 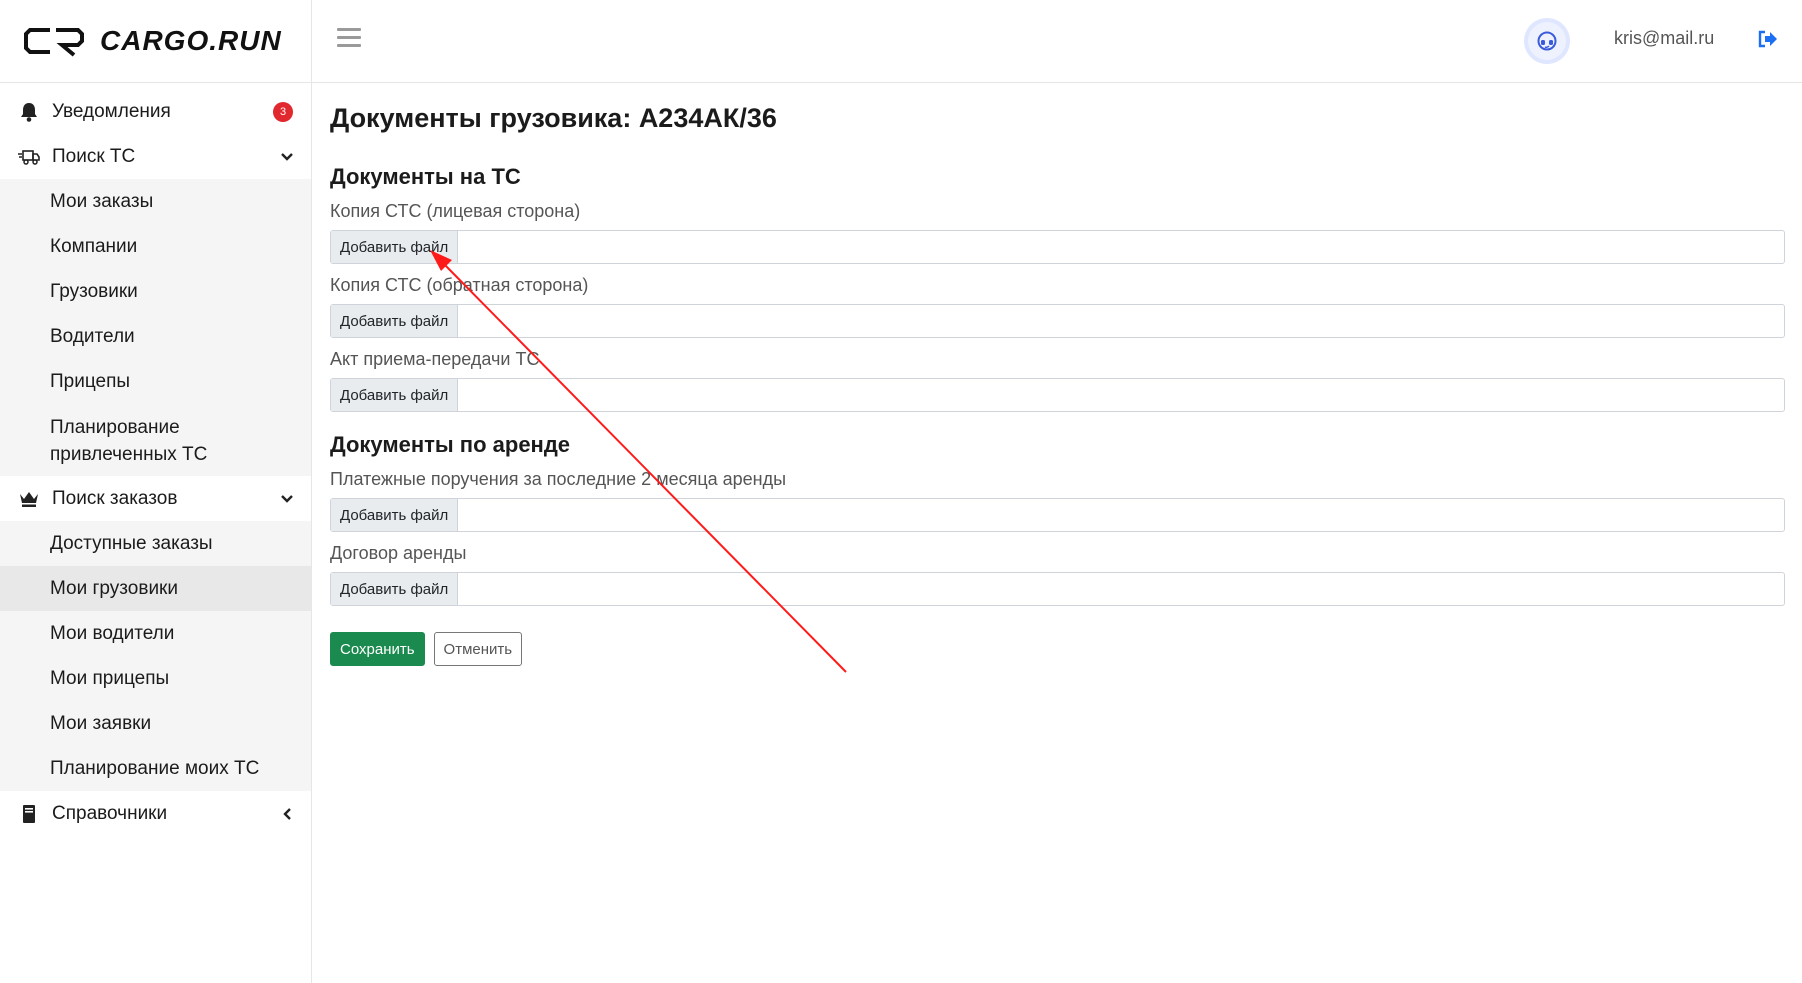 I want to click on sidebar-item-trailers: Прицепы, so click(x=155, y=381).